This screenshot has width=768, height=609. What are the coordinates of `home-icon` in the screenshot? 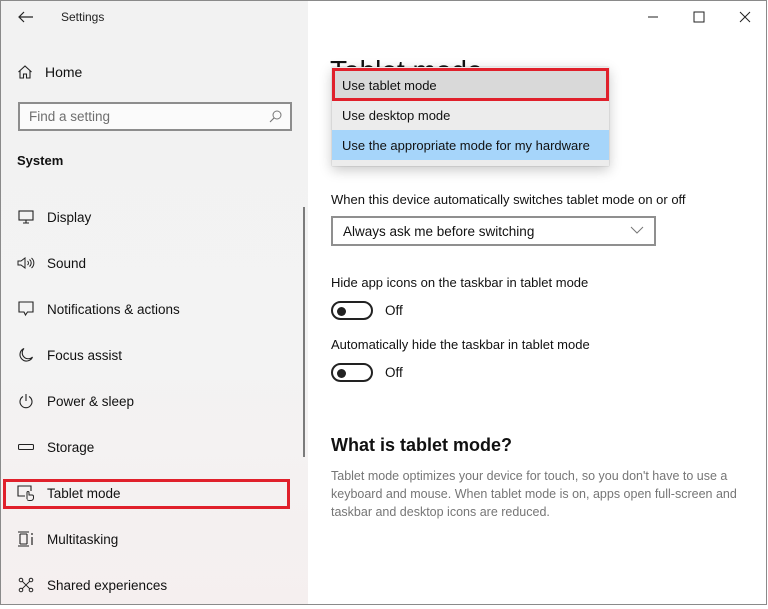 It's located at (25, 72).